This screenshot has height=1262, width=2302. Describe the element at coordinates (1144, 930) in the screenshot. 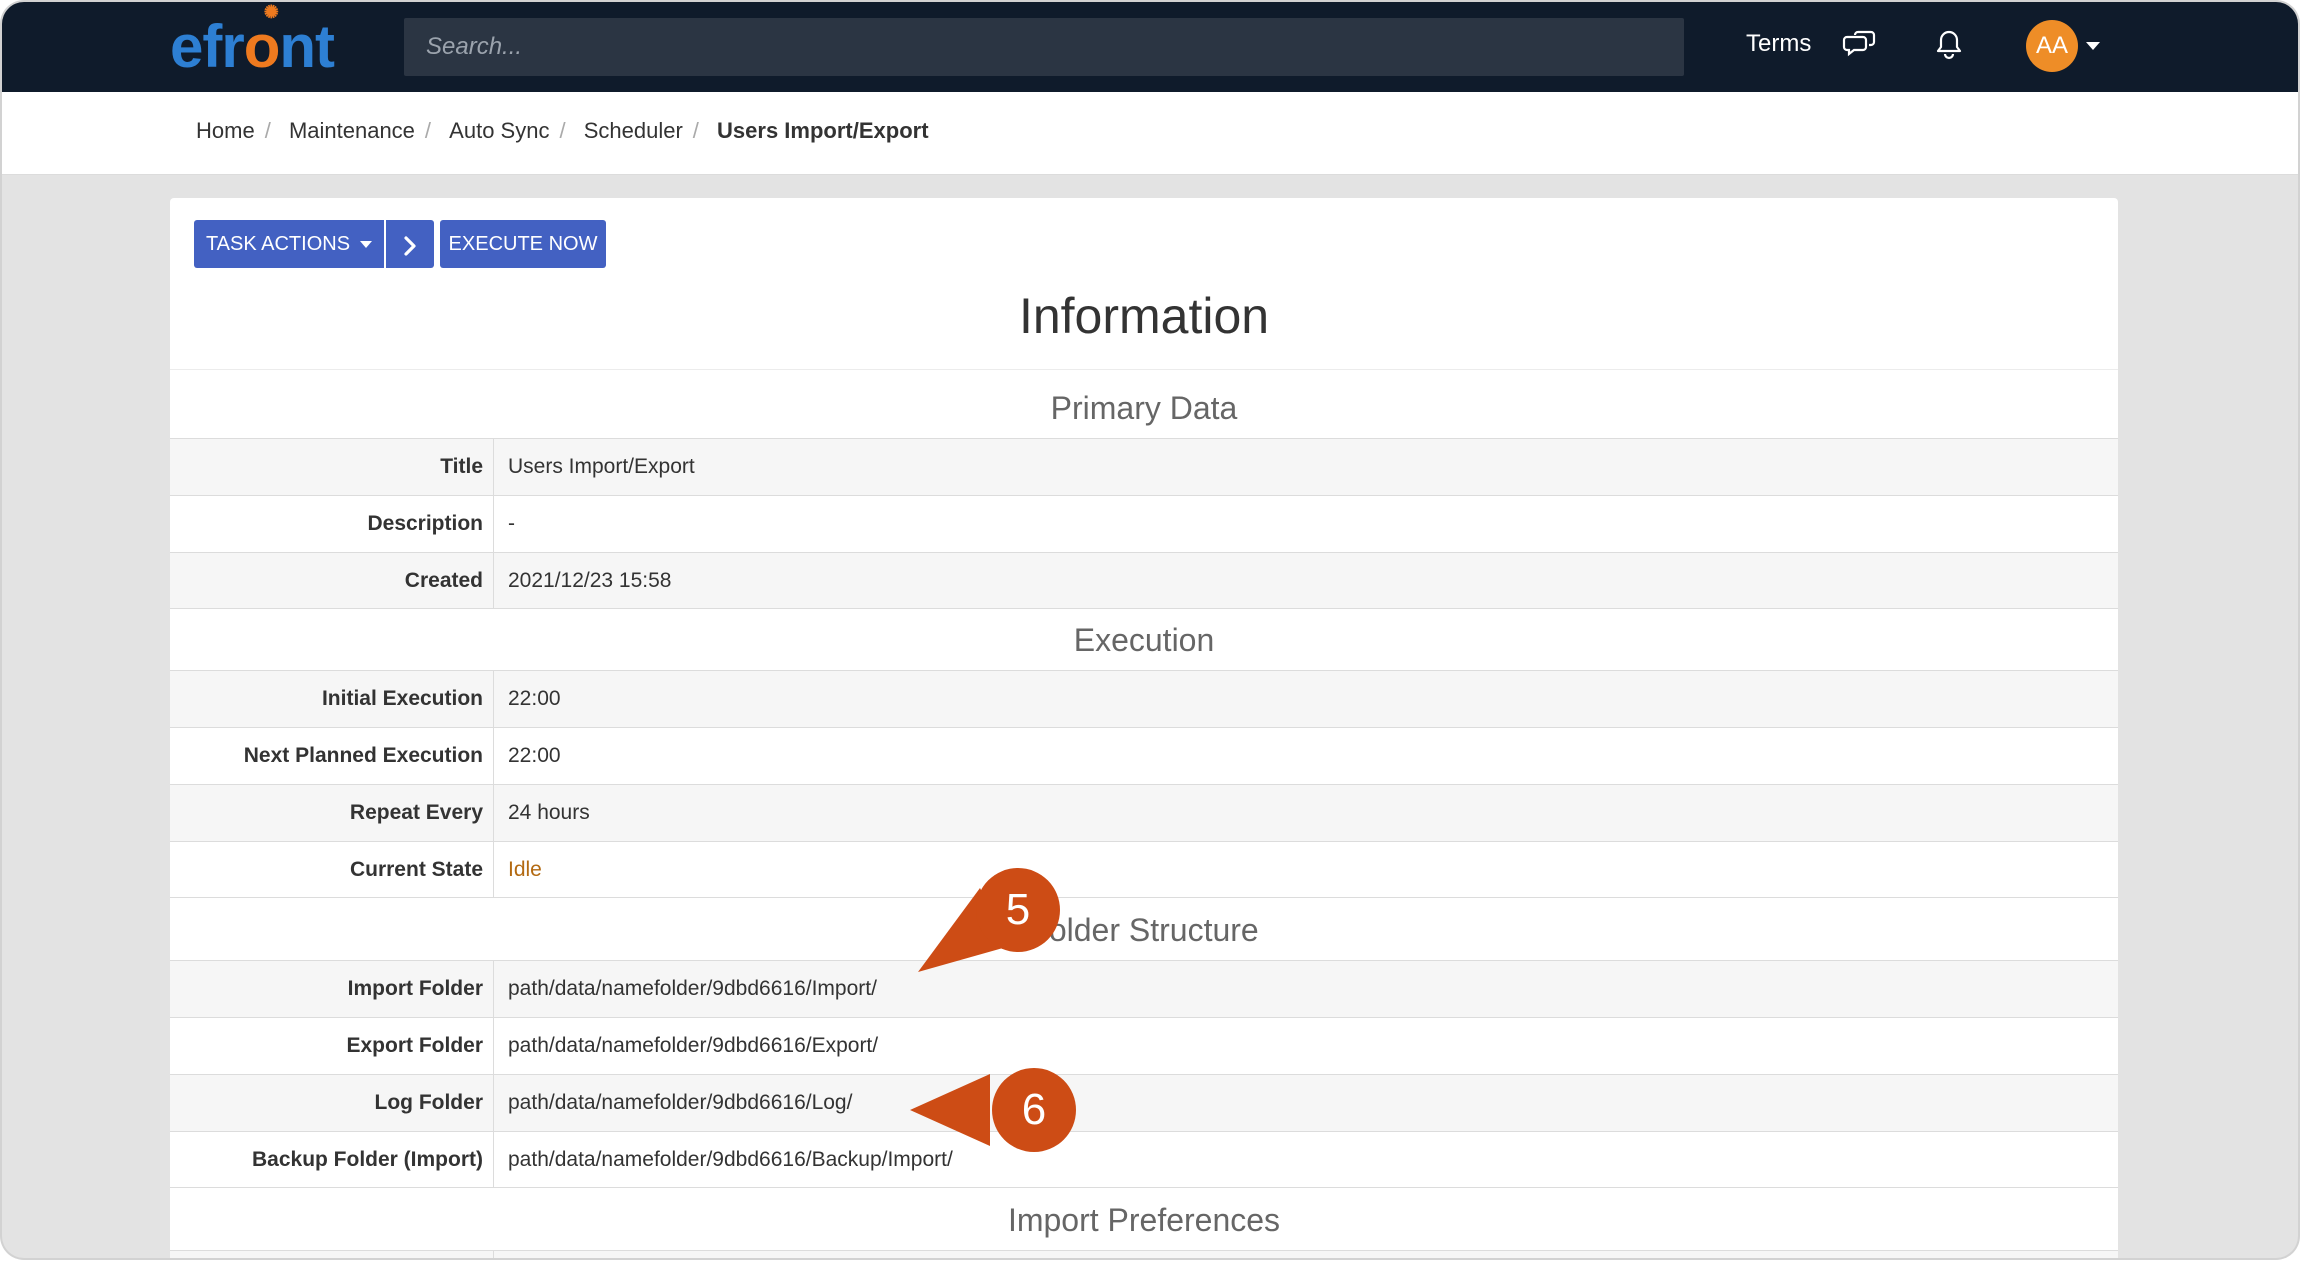

I see `section-heading-folder-structure: Folder Structure` at that location.